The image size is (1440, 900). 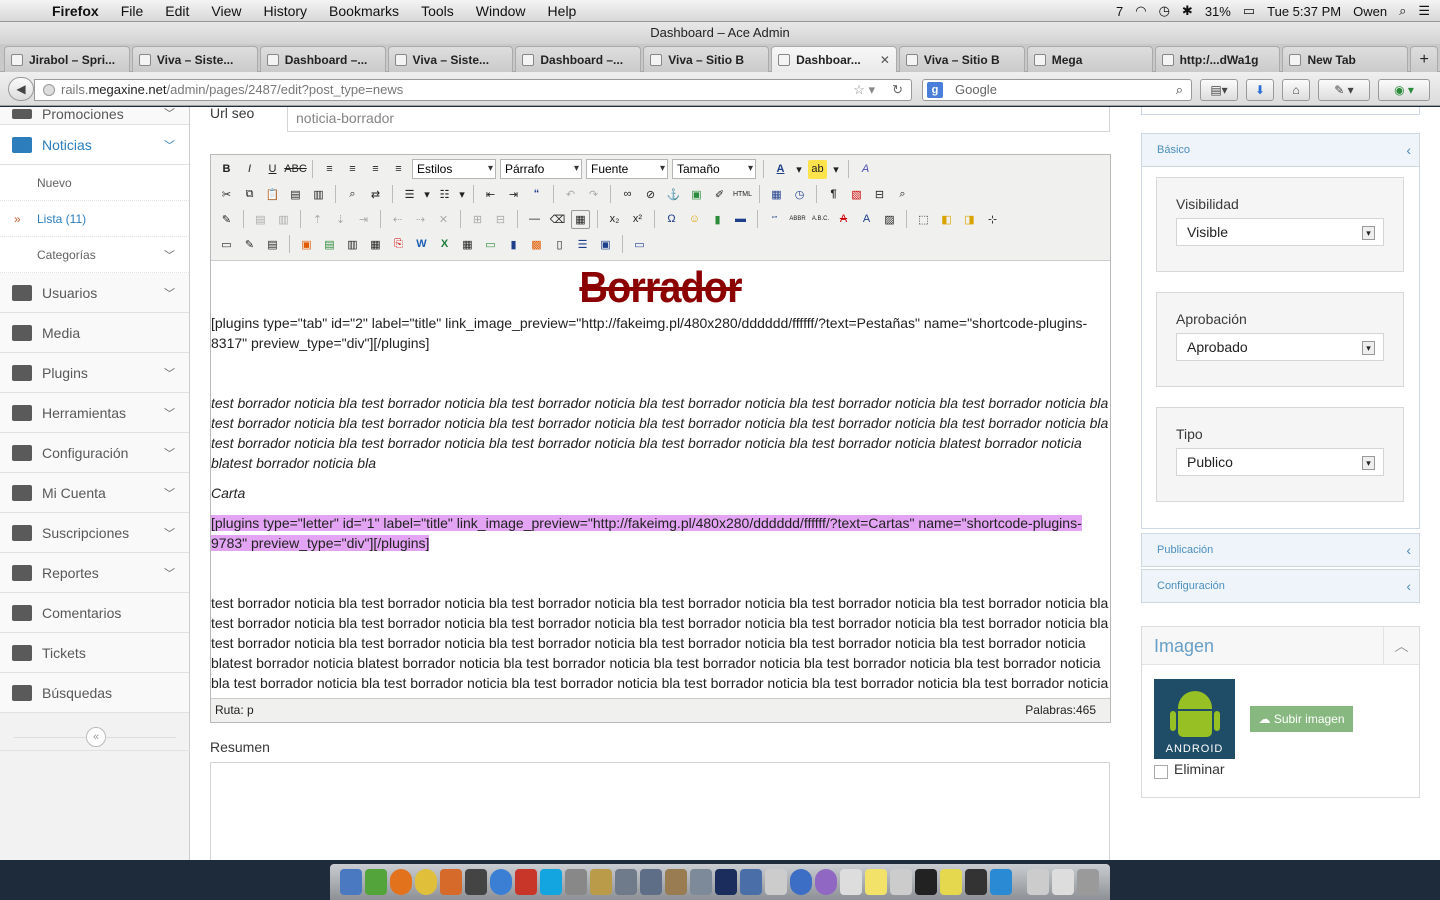 I want to click on addon-button: ✎ ▾, so click(x=1344, y=90).